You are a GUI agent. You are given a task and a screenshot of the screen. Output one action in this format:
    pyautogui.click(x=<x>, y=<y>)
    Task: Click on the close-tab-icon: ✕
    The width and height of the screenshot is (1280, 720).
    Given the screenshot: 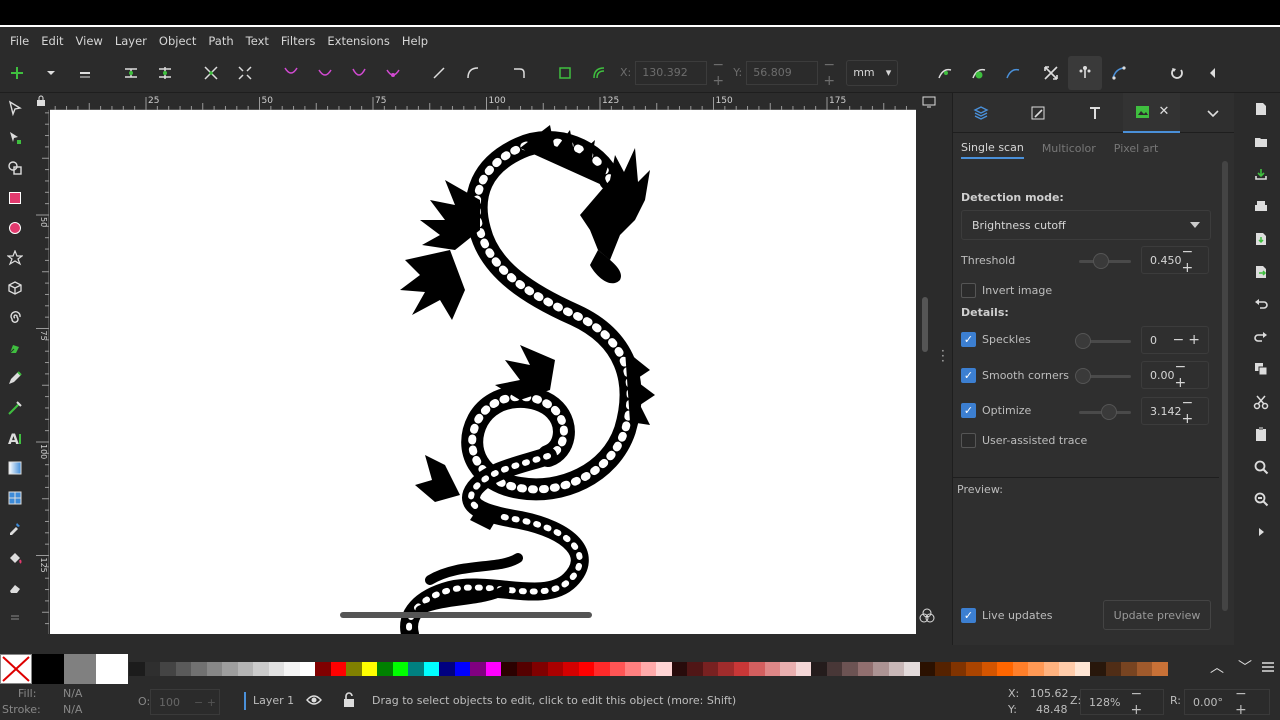 What is the action you would take?
    pyautogui.click(x=1163, y=111)
    